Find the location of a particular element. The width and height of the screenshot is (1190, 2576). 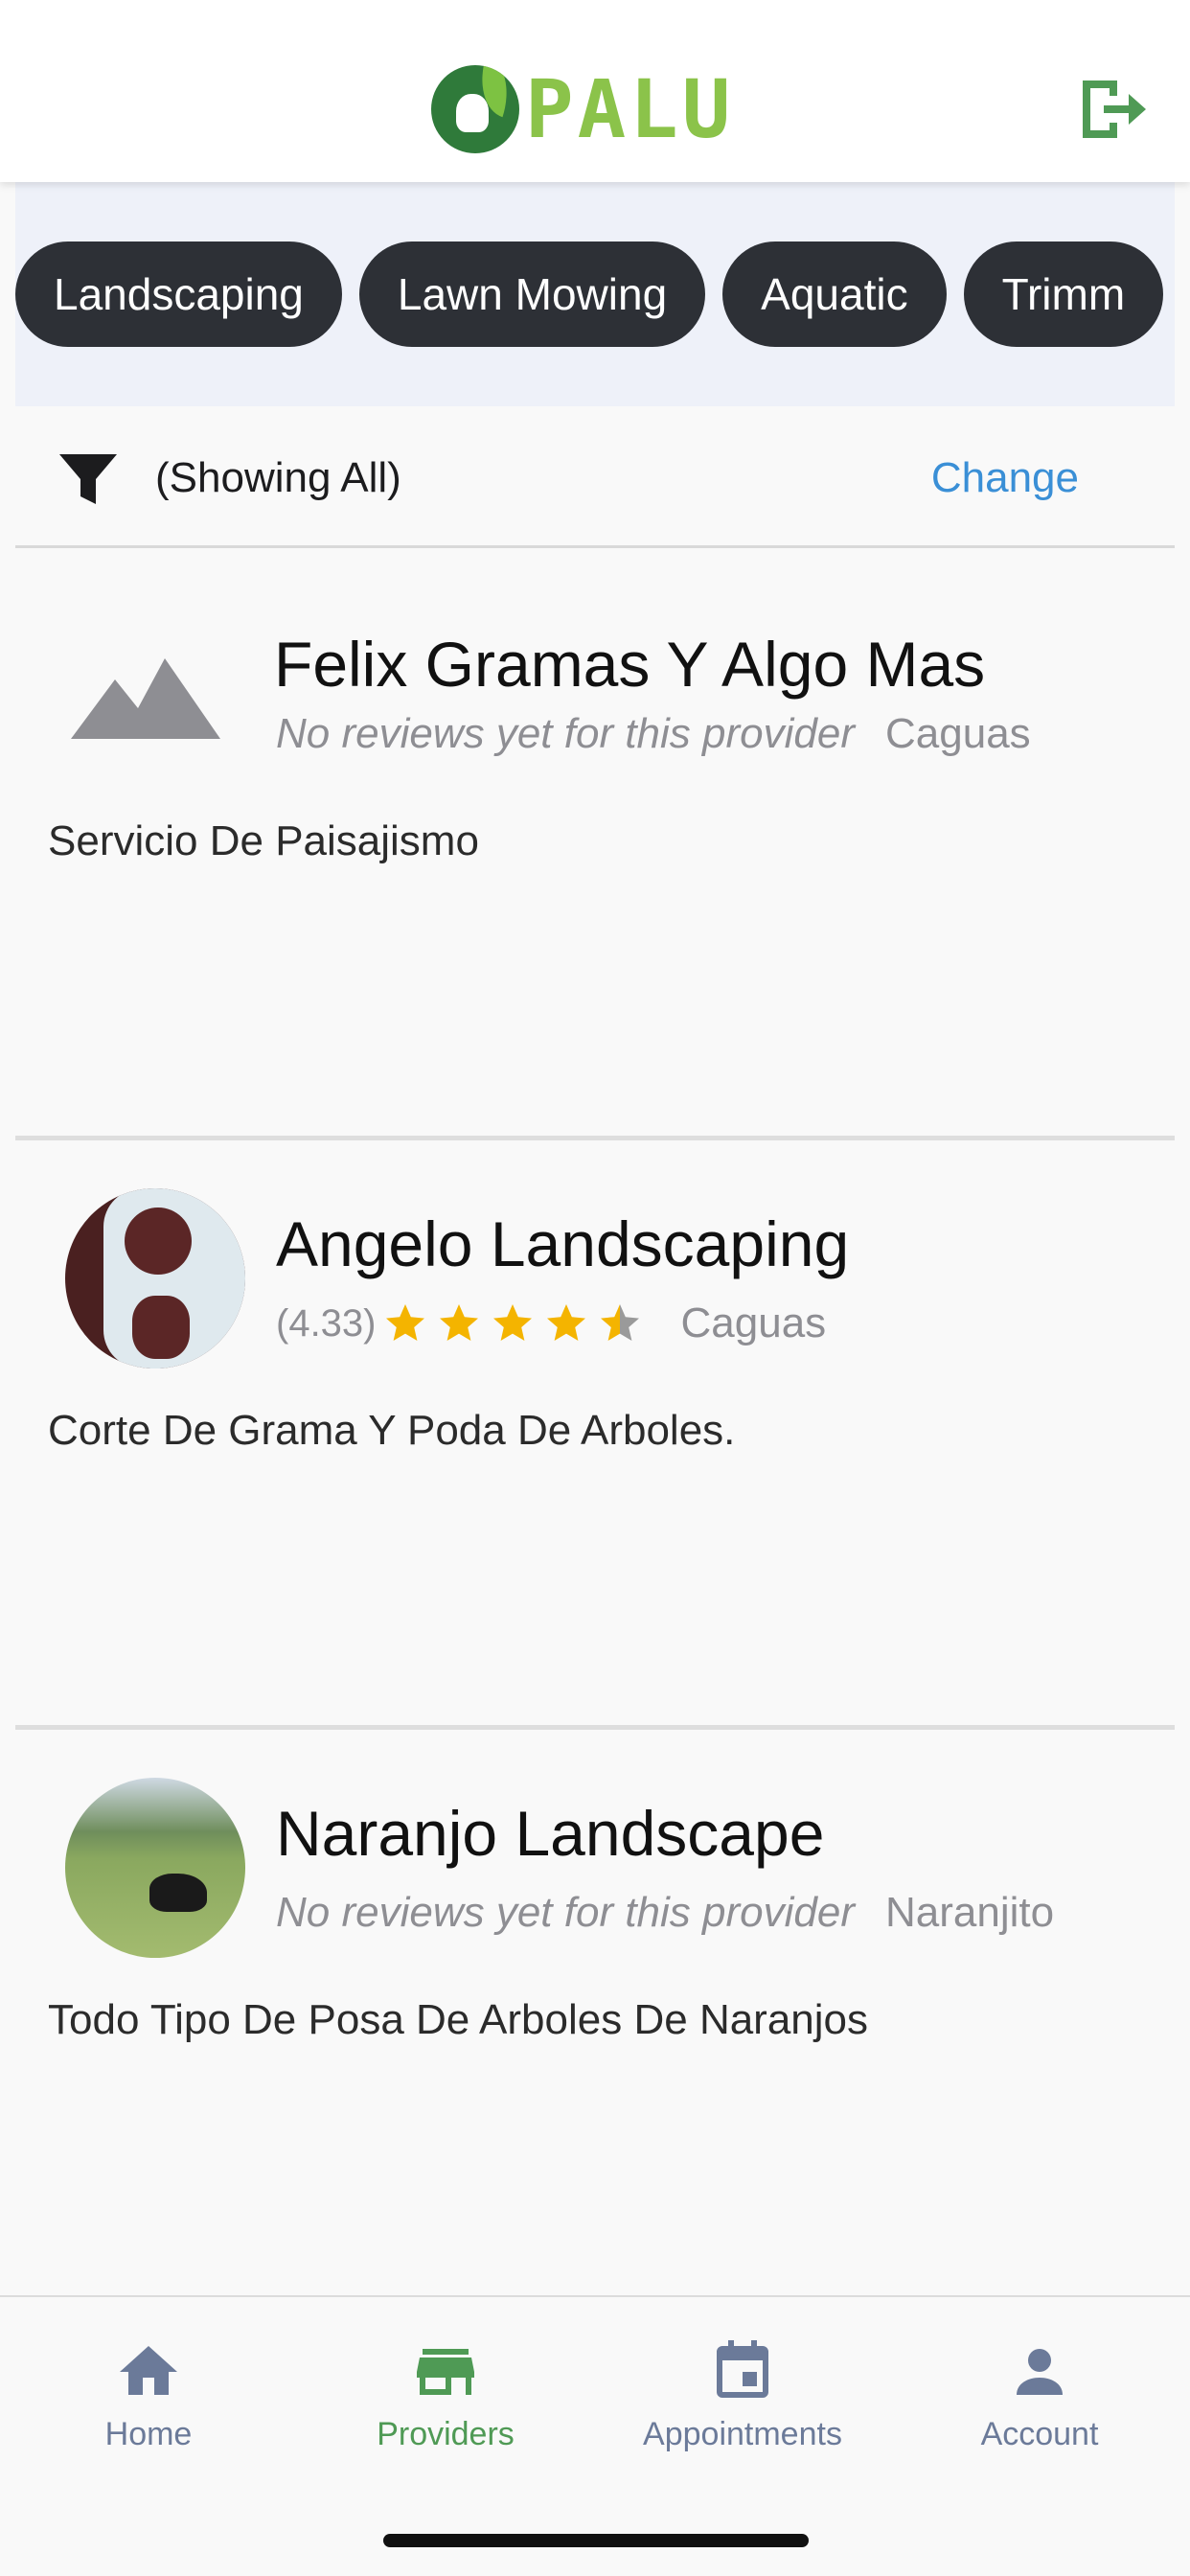

provider-description: Todo Tipo De Posa De Arboles De Naranjos is located at coordinates (459, 2020).